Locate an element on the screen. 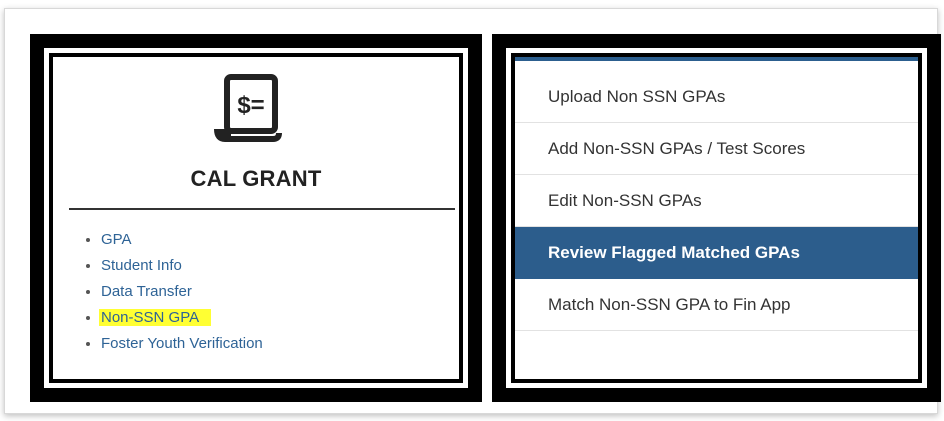 This screenshot has height=421, width=944. link-student-info: Student Info is located at coordinates (141, 265).